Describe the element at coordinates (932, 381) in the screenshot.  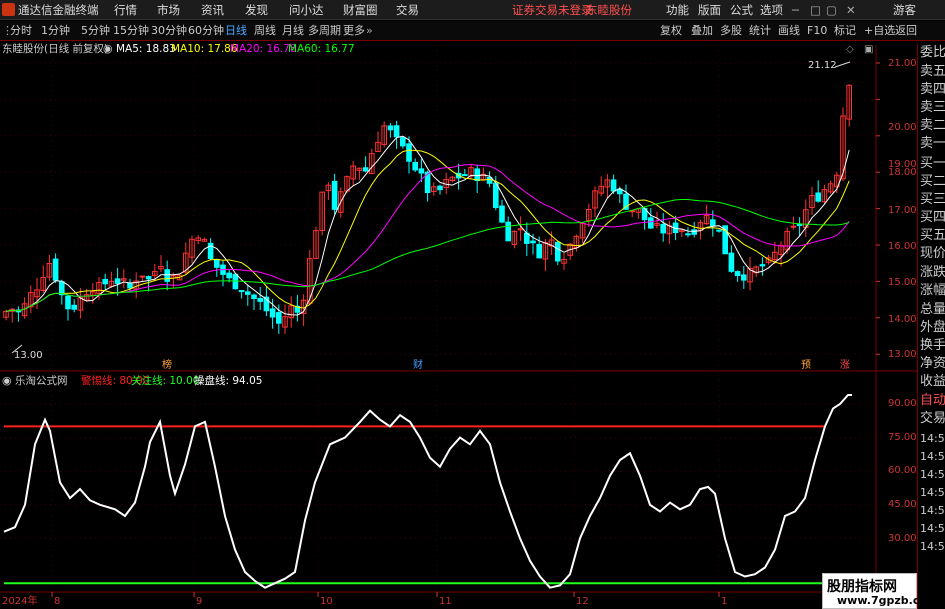
I see `sidebar-item: 收益` at that location.